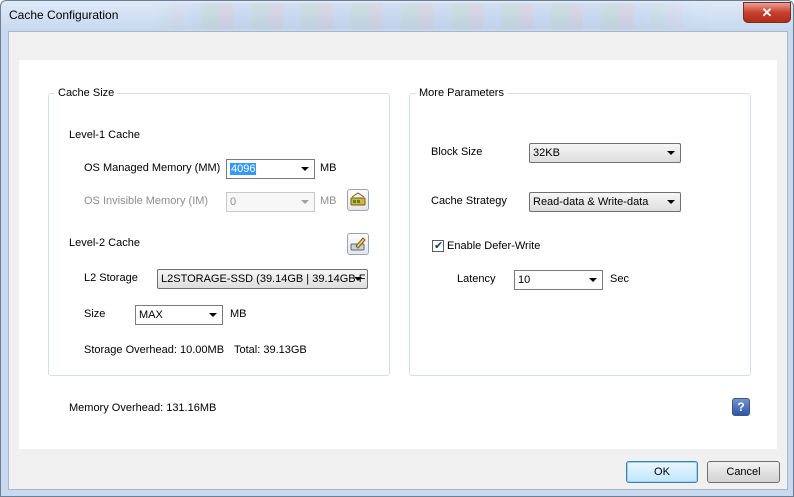 The height and width of the screenshot is (497, 794). I want to click on storage-edit-icon, so click(358, 244).